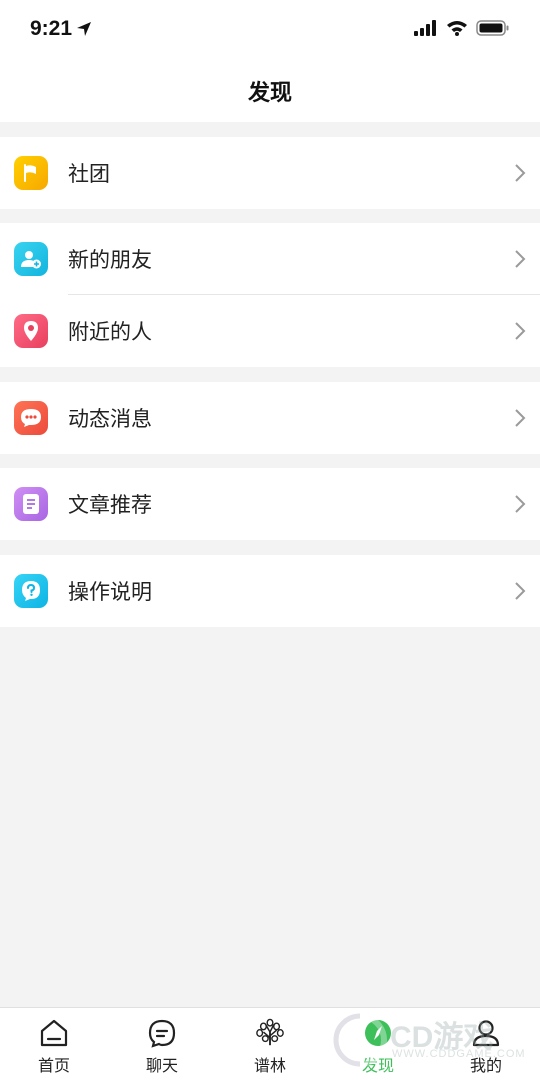 The width and height of the screenshot is (540, 1080). What do you see at coordinates (270, 1033) in the screenshot?
I see `tree-icon` at bounding box center [270, 1033].